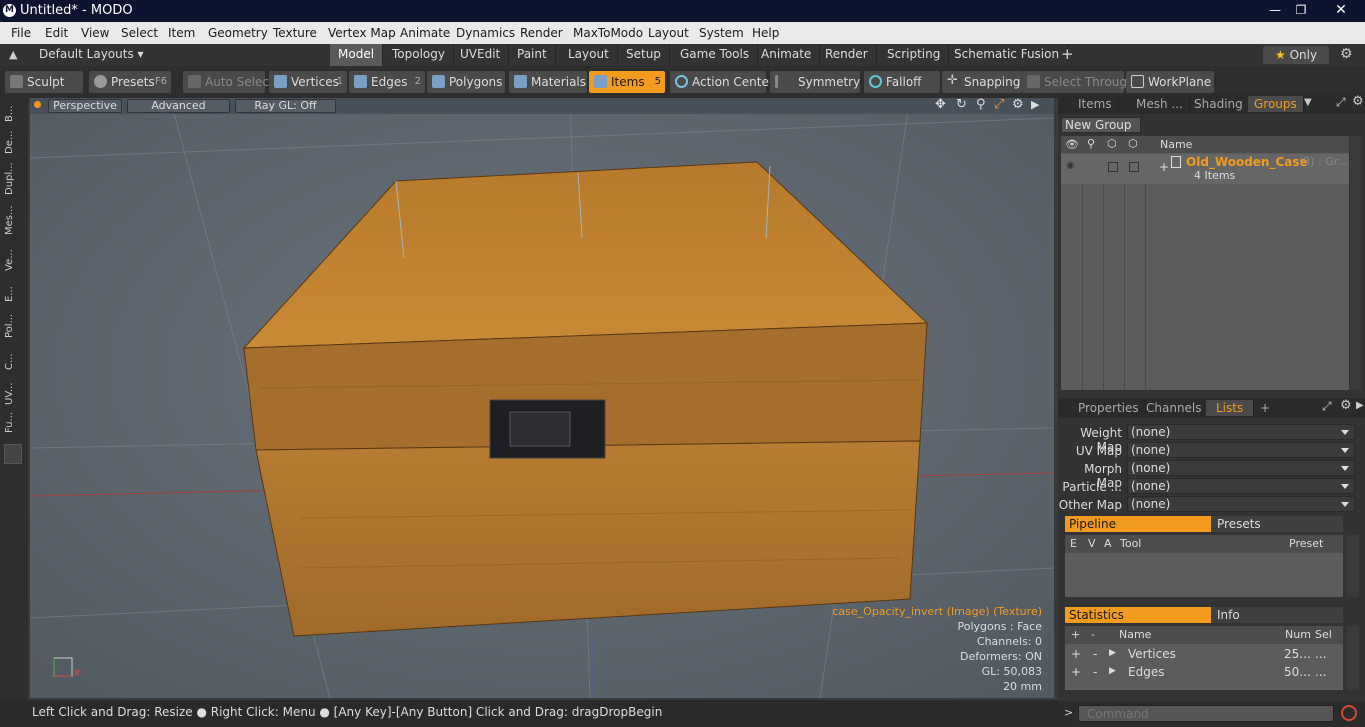  I want to click on snapping-button: ✛ Snapping, so click(982, 82).